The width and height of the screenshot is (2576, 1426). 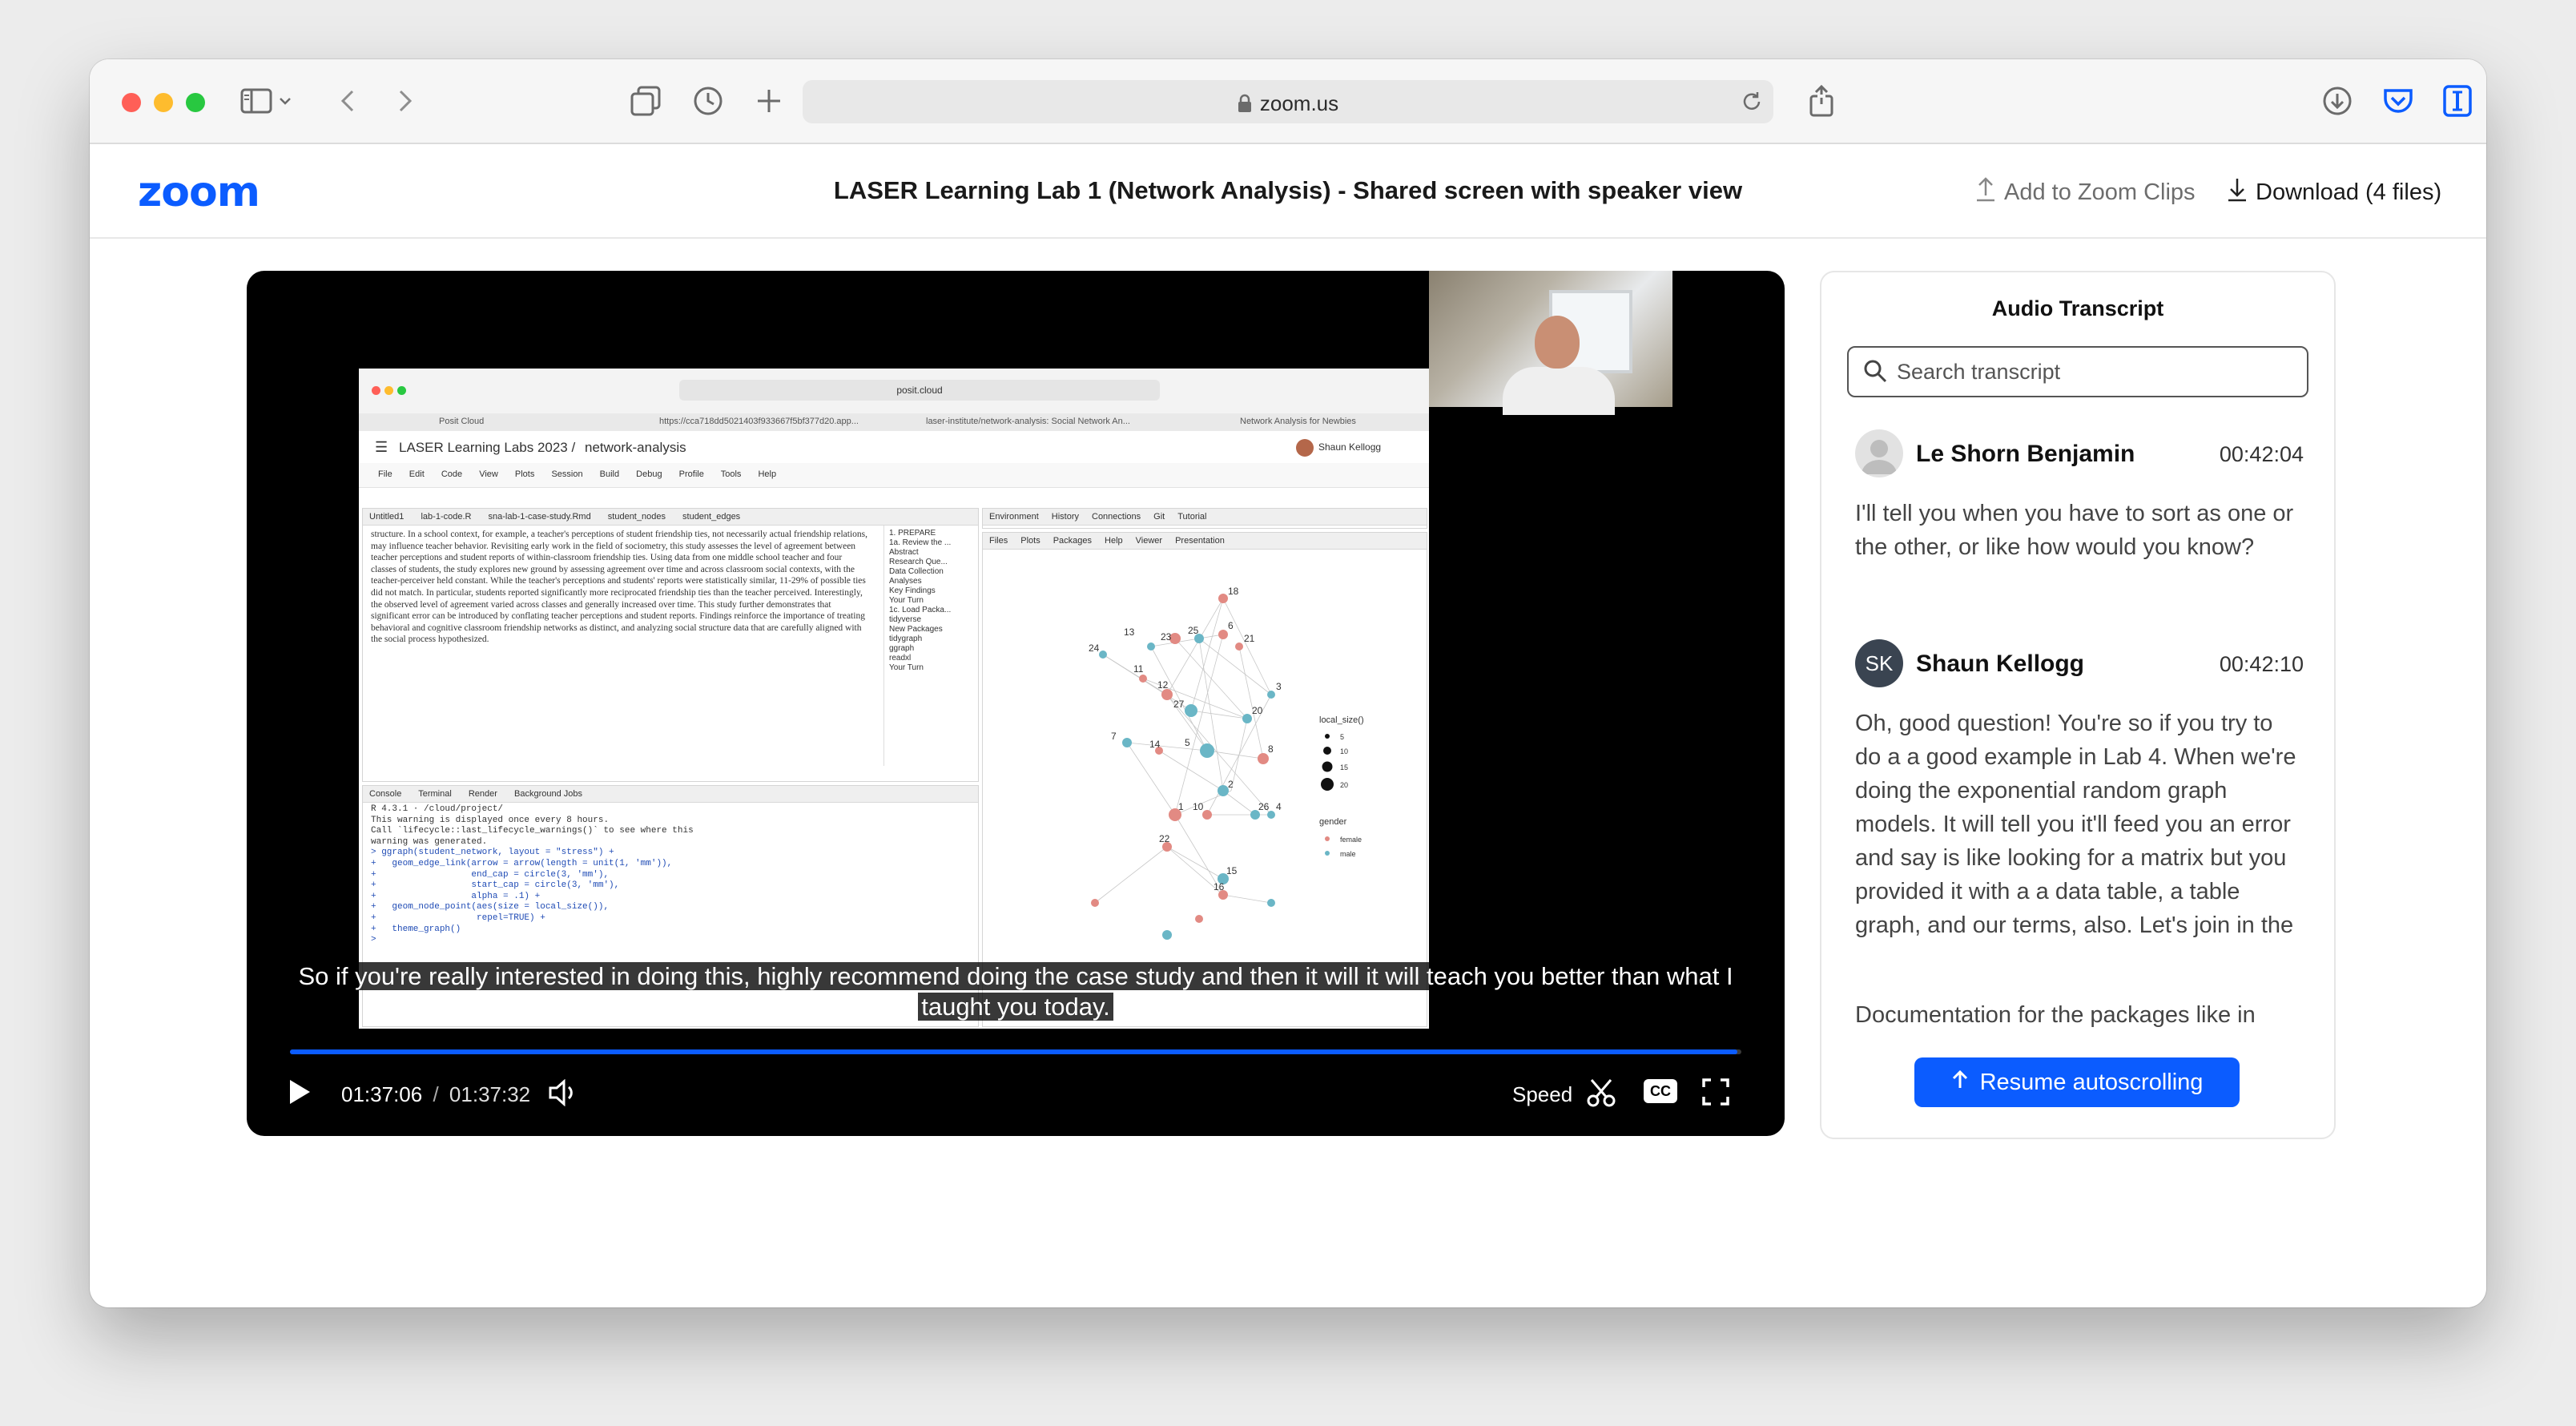 I want to click on graph-node-label: 8, so click(x=1271, y=749).